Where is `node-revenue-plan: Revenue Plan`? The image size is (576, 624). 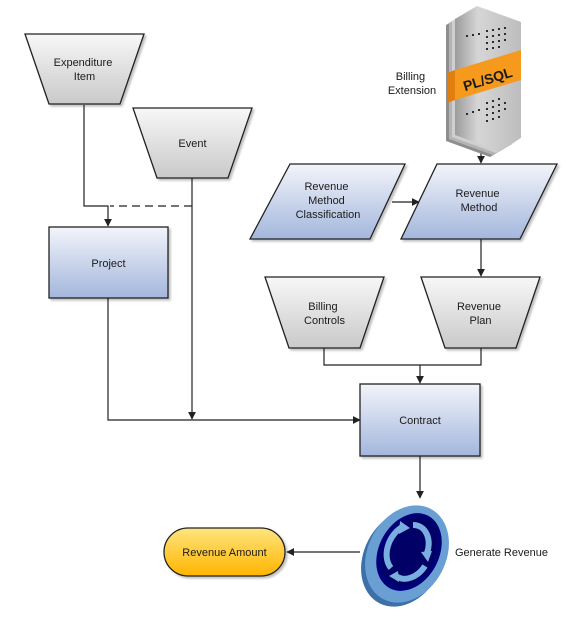
node-revenue-plan: Revenue Plan is located at coordinates (480, 312).